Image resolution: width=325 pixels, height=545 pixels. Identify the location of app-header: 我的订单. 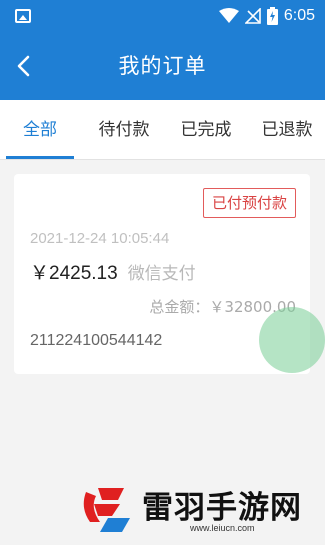
(162, 66).